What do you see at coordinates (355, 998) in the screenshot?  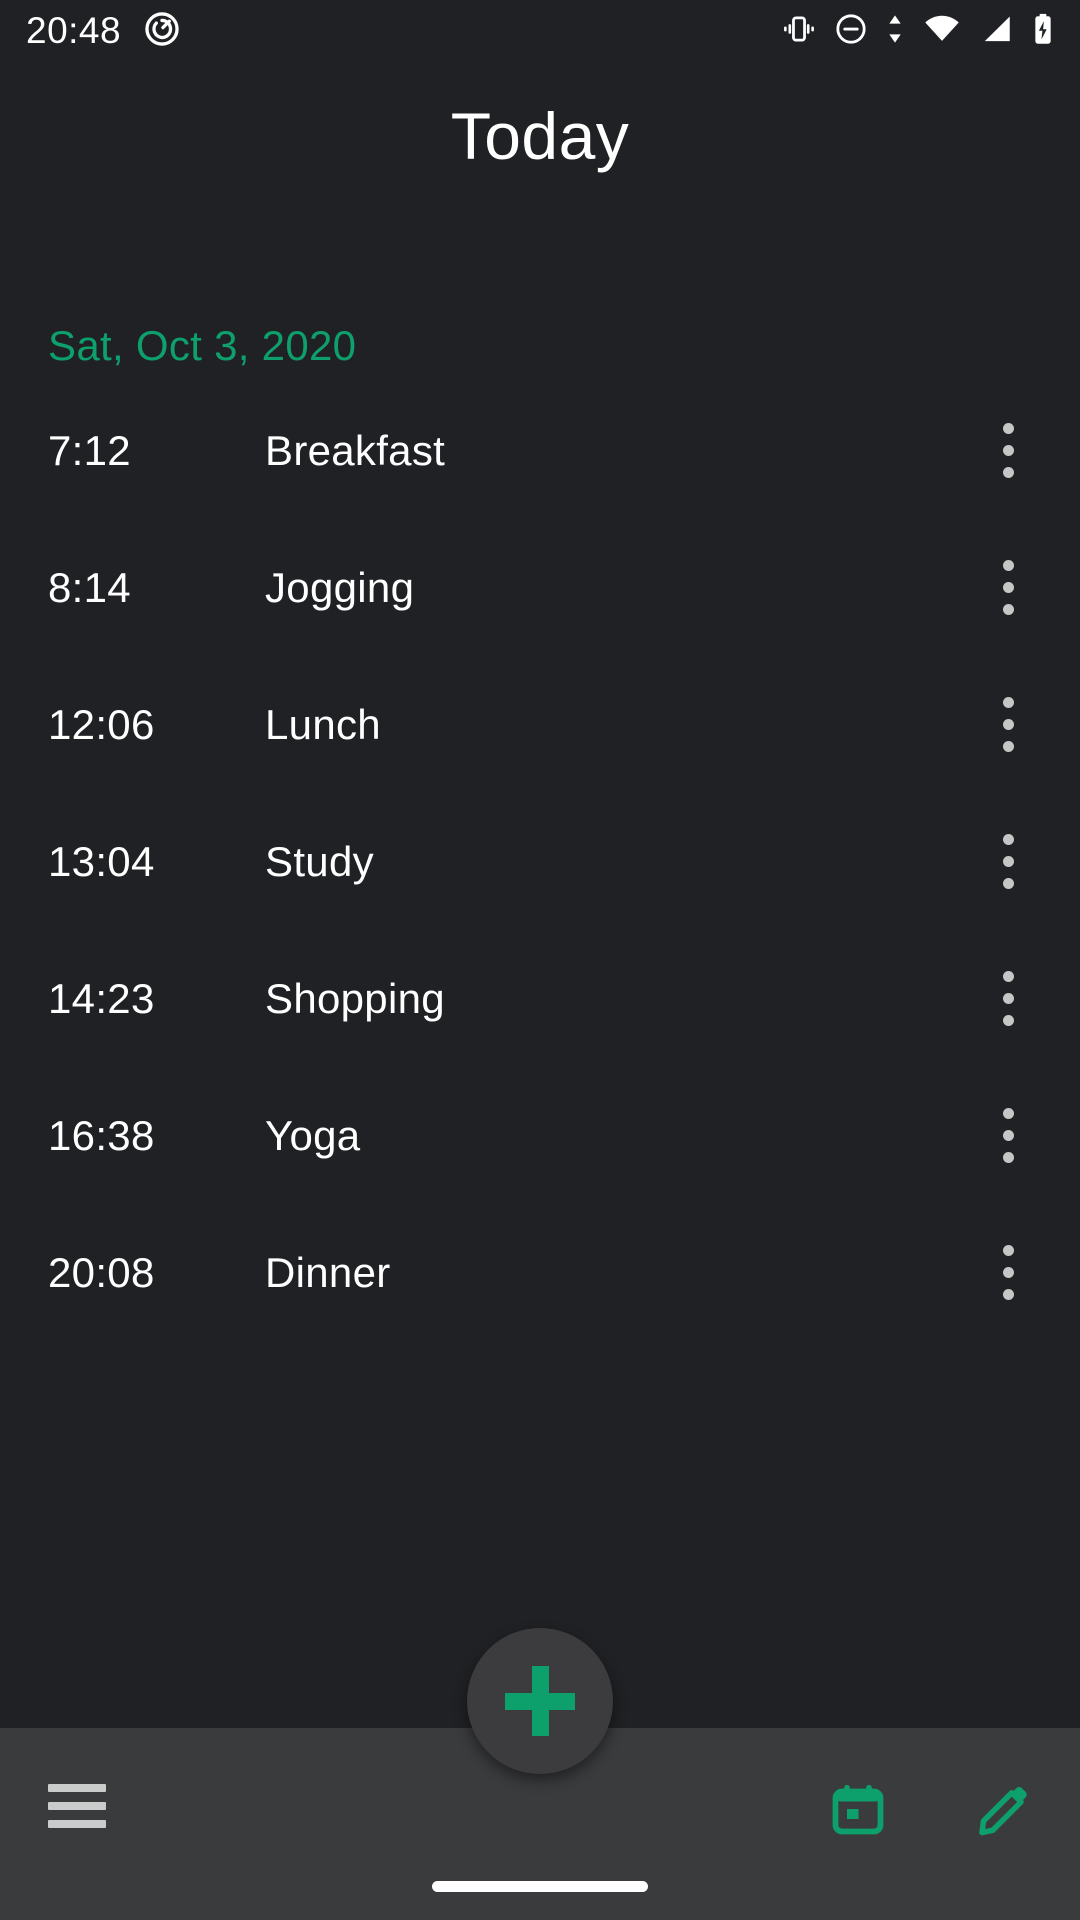 I see `entry-title: Shopping` at bounding box center [355, 998].